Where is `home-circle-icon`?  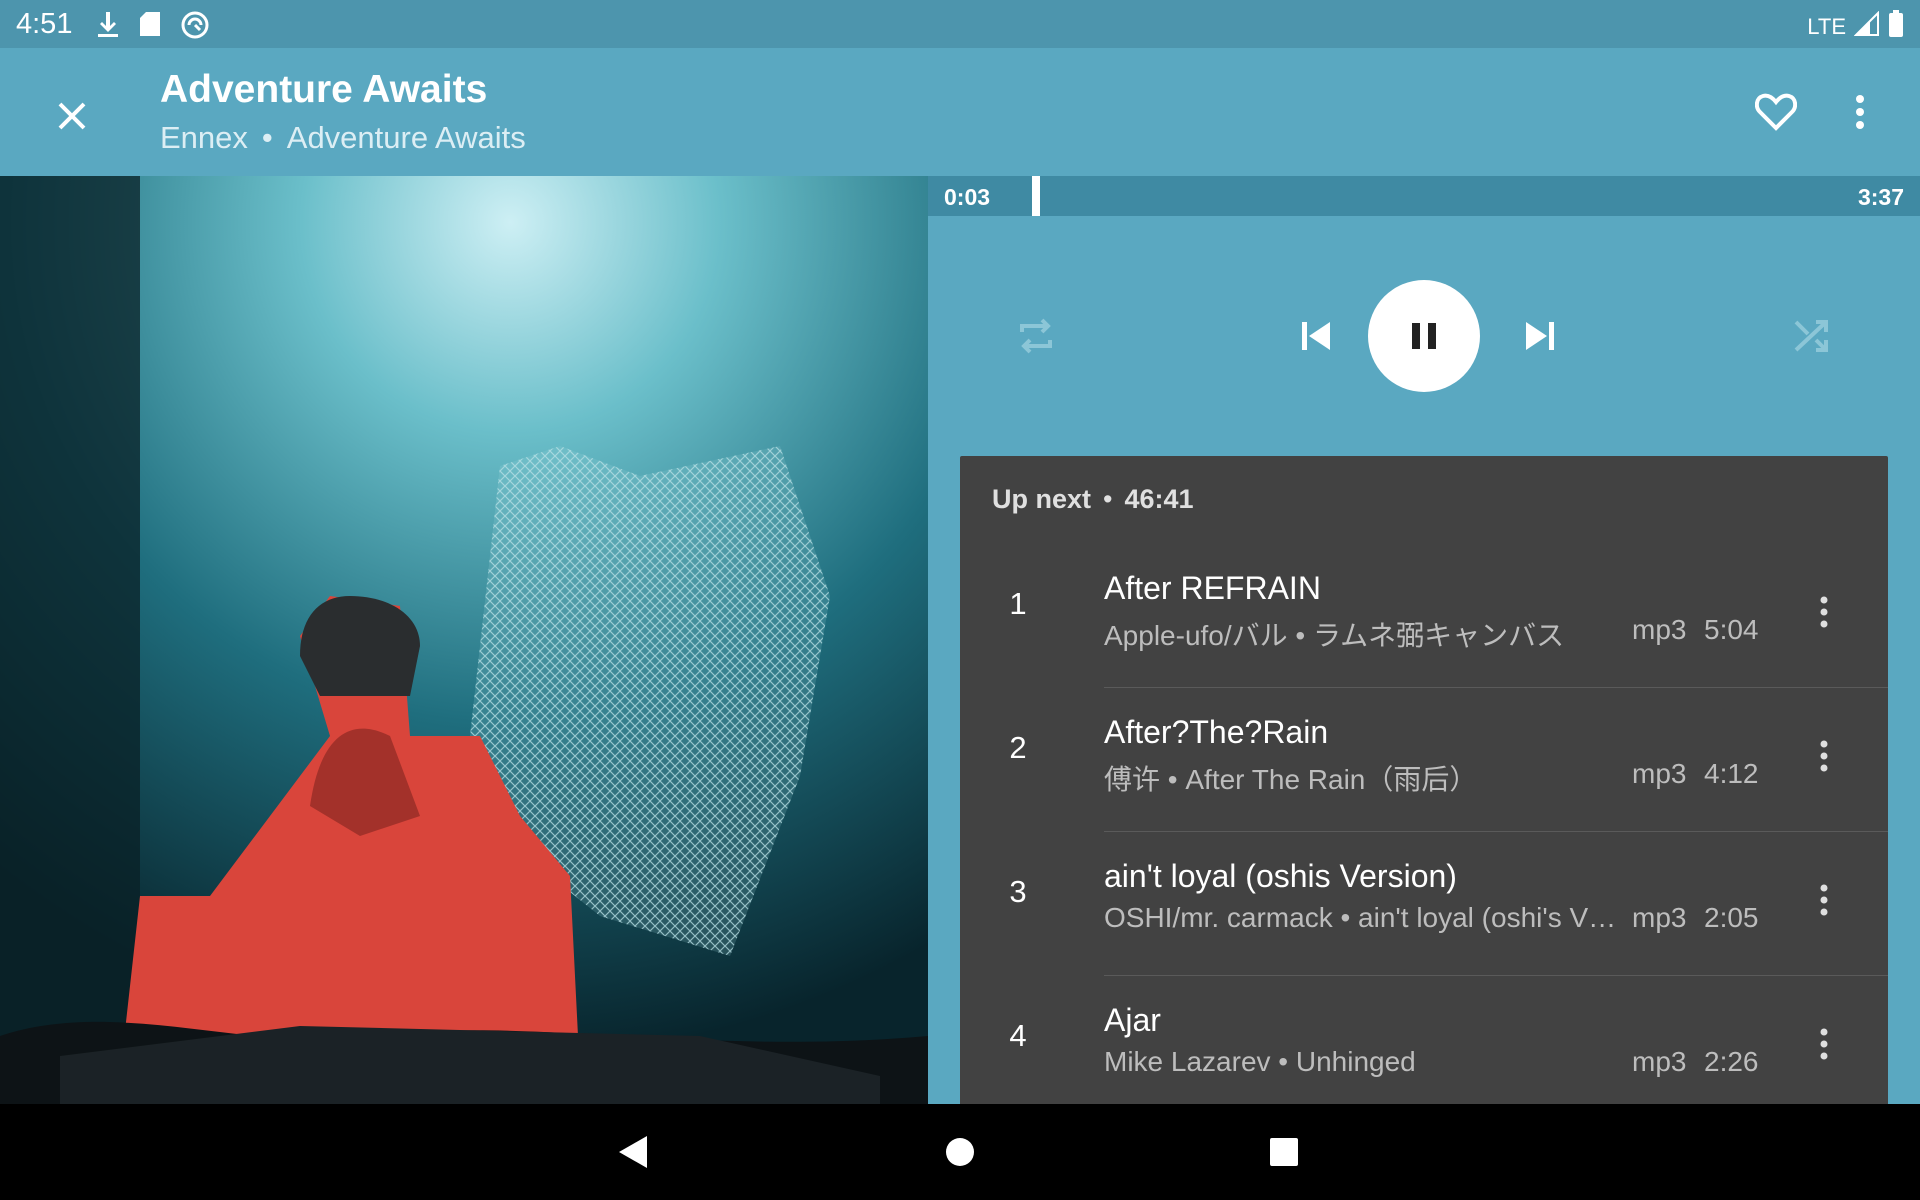 home-circle-icon is located at coordinates (960, 1152).